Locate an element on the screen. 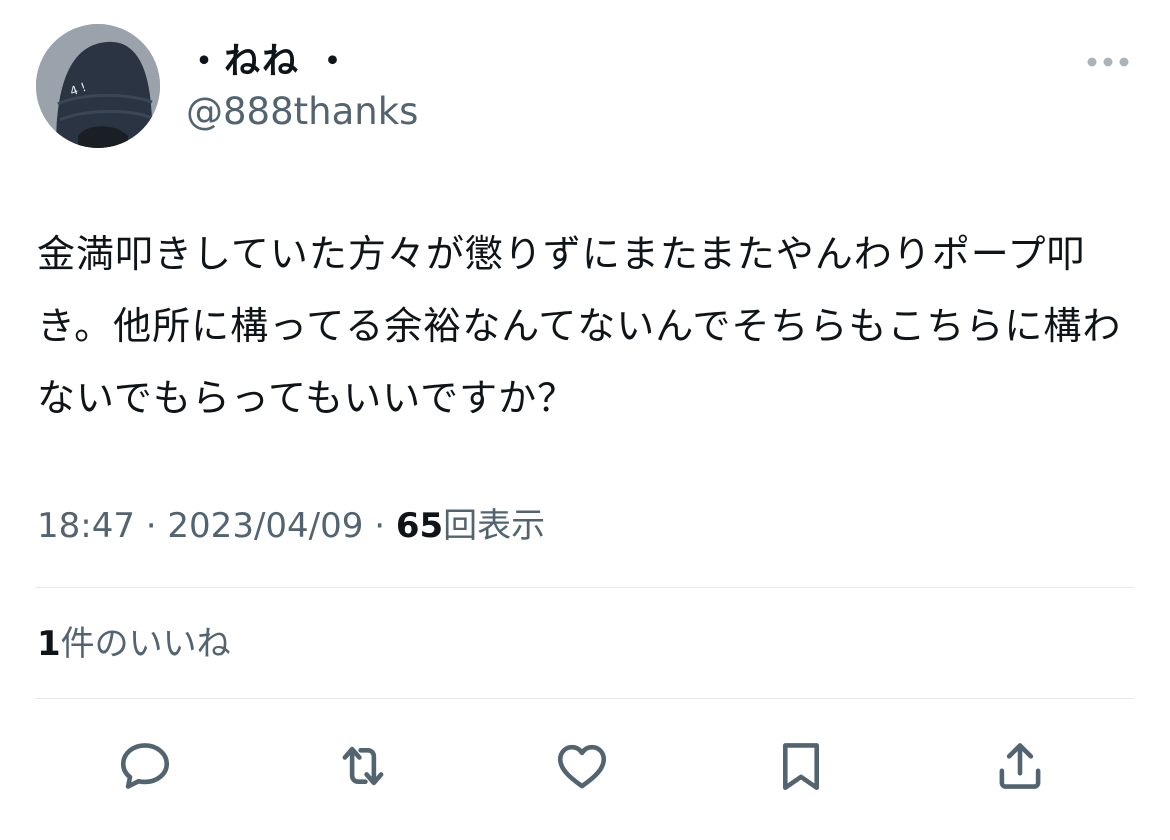 This screenshot has width=1170, height=840. bookmark-button is located at coordinates (801, 766).